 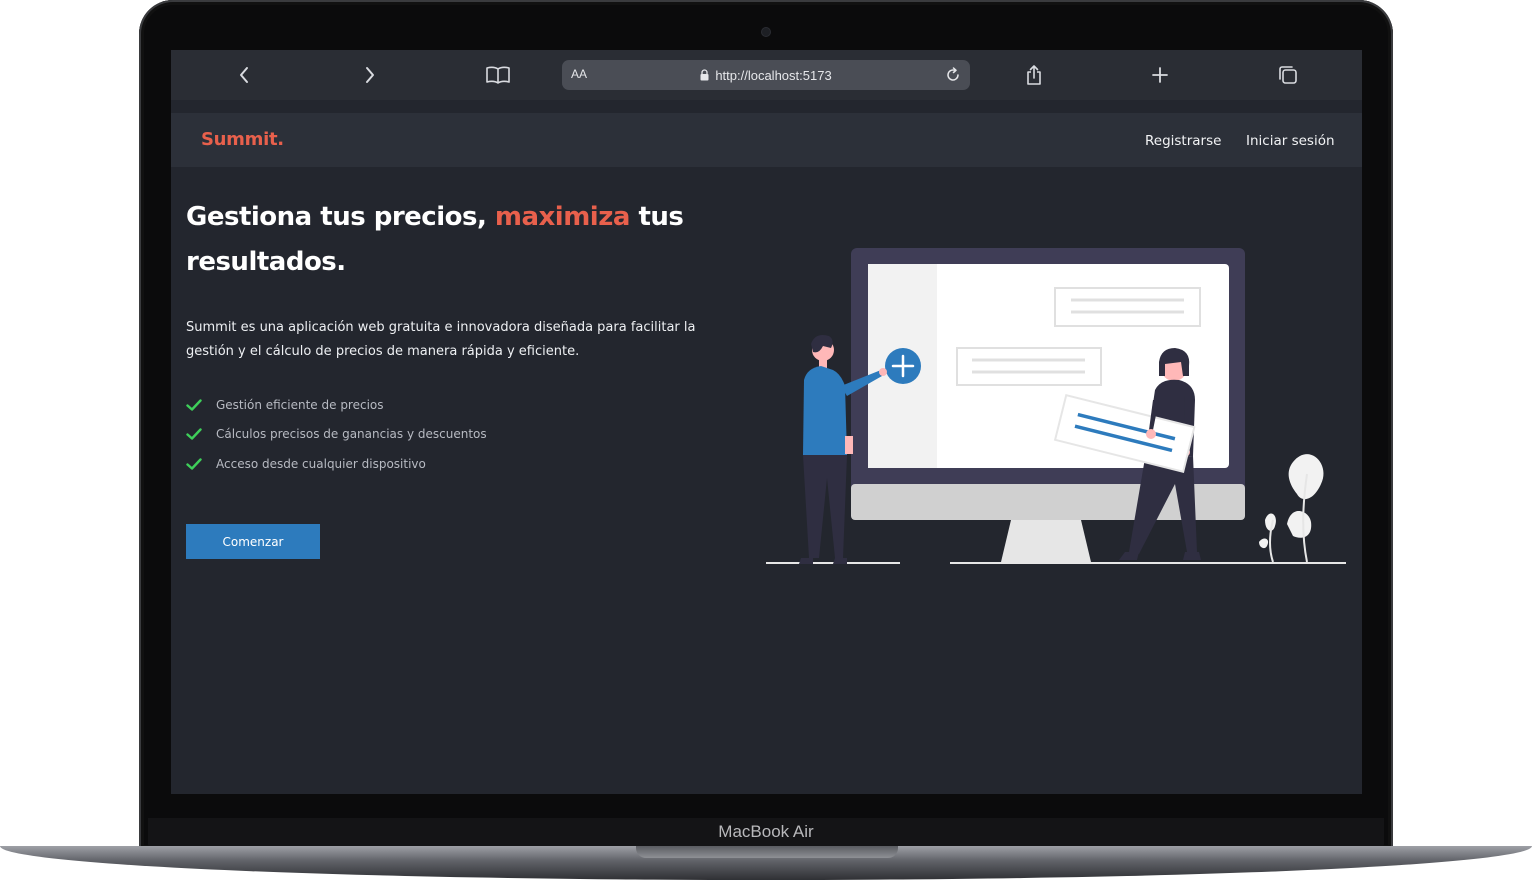 I want to click on reload-button, so click(x=953, y=75).